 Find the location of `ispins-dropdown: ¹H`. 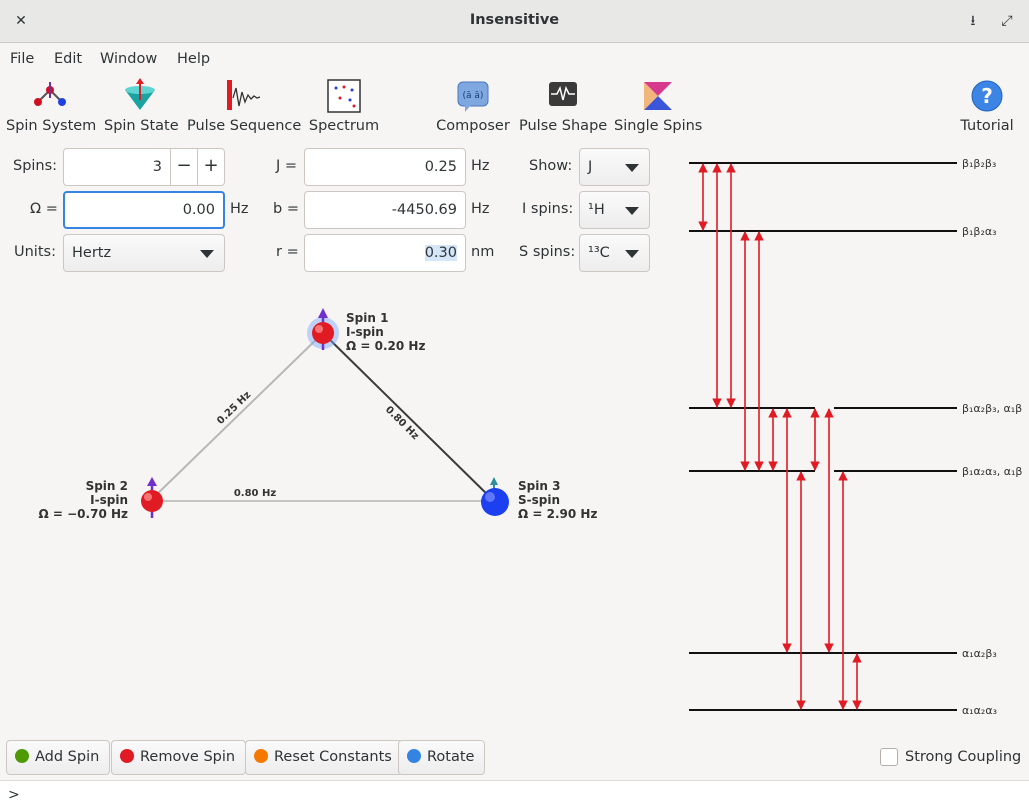

ispins-dropdown: ¹H is located at coordinates (614, 210).